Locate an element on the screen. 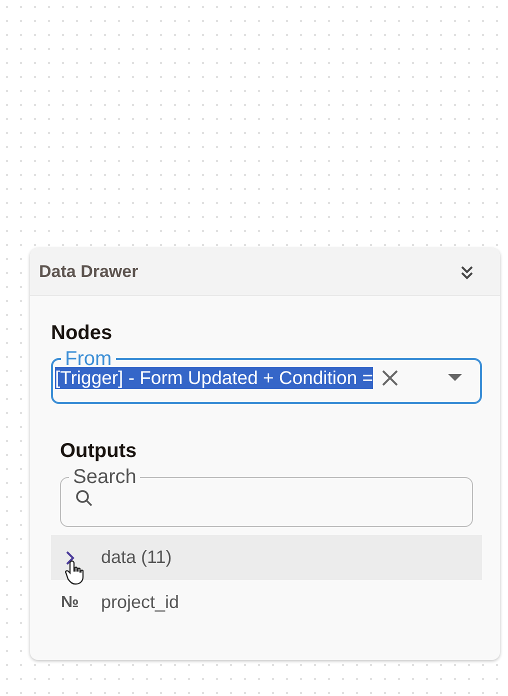 This screenshot has width=508, height=696. section-heading: Outputs is located at coordinates (98, 451).